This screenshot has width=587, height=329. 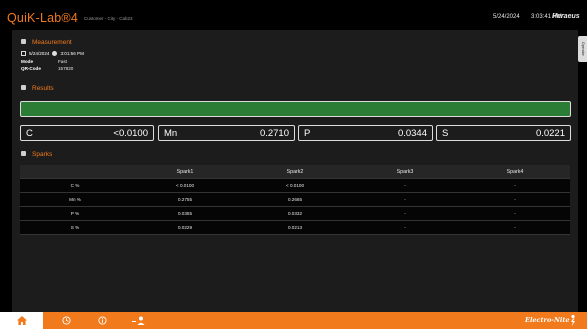 I want to click on mode-row: Mode Fast, so click(x=44, y=61).